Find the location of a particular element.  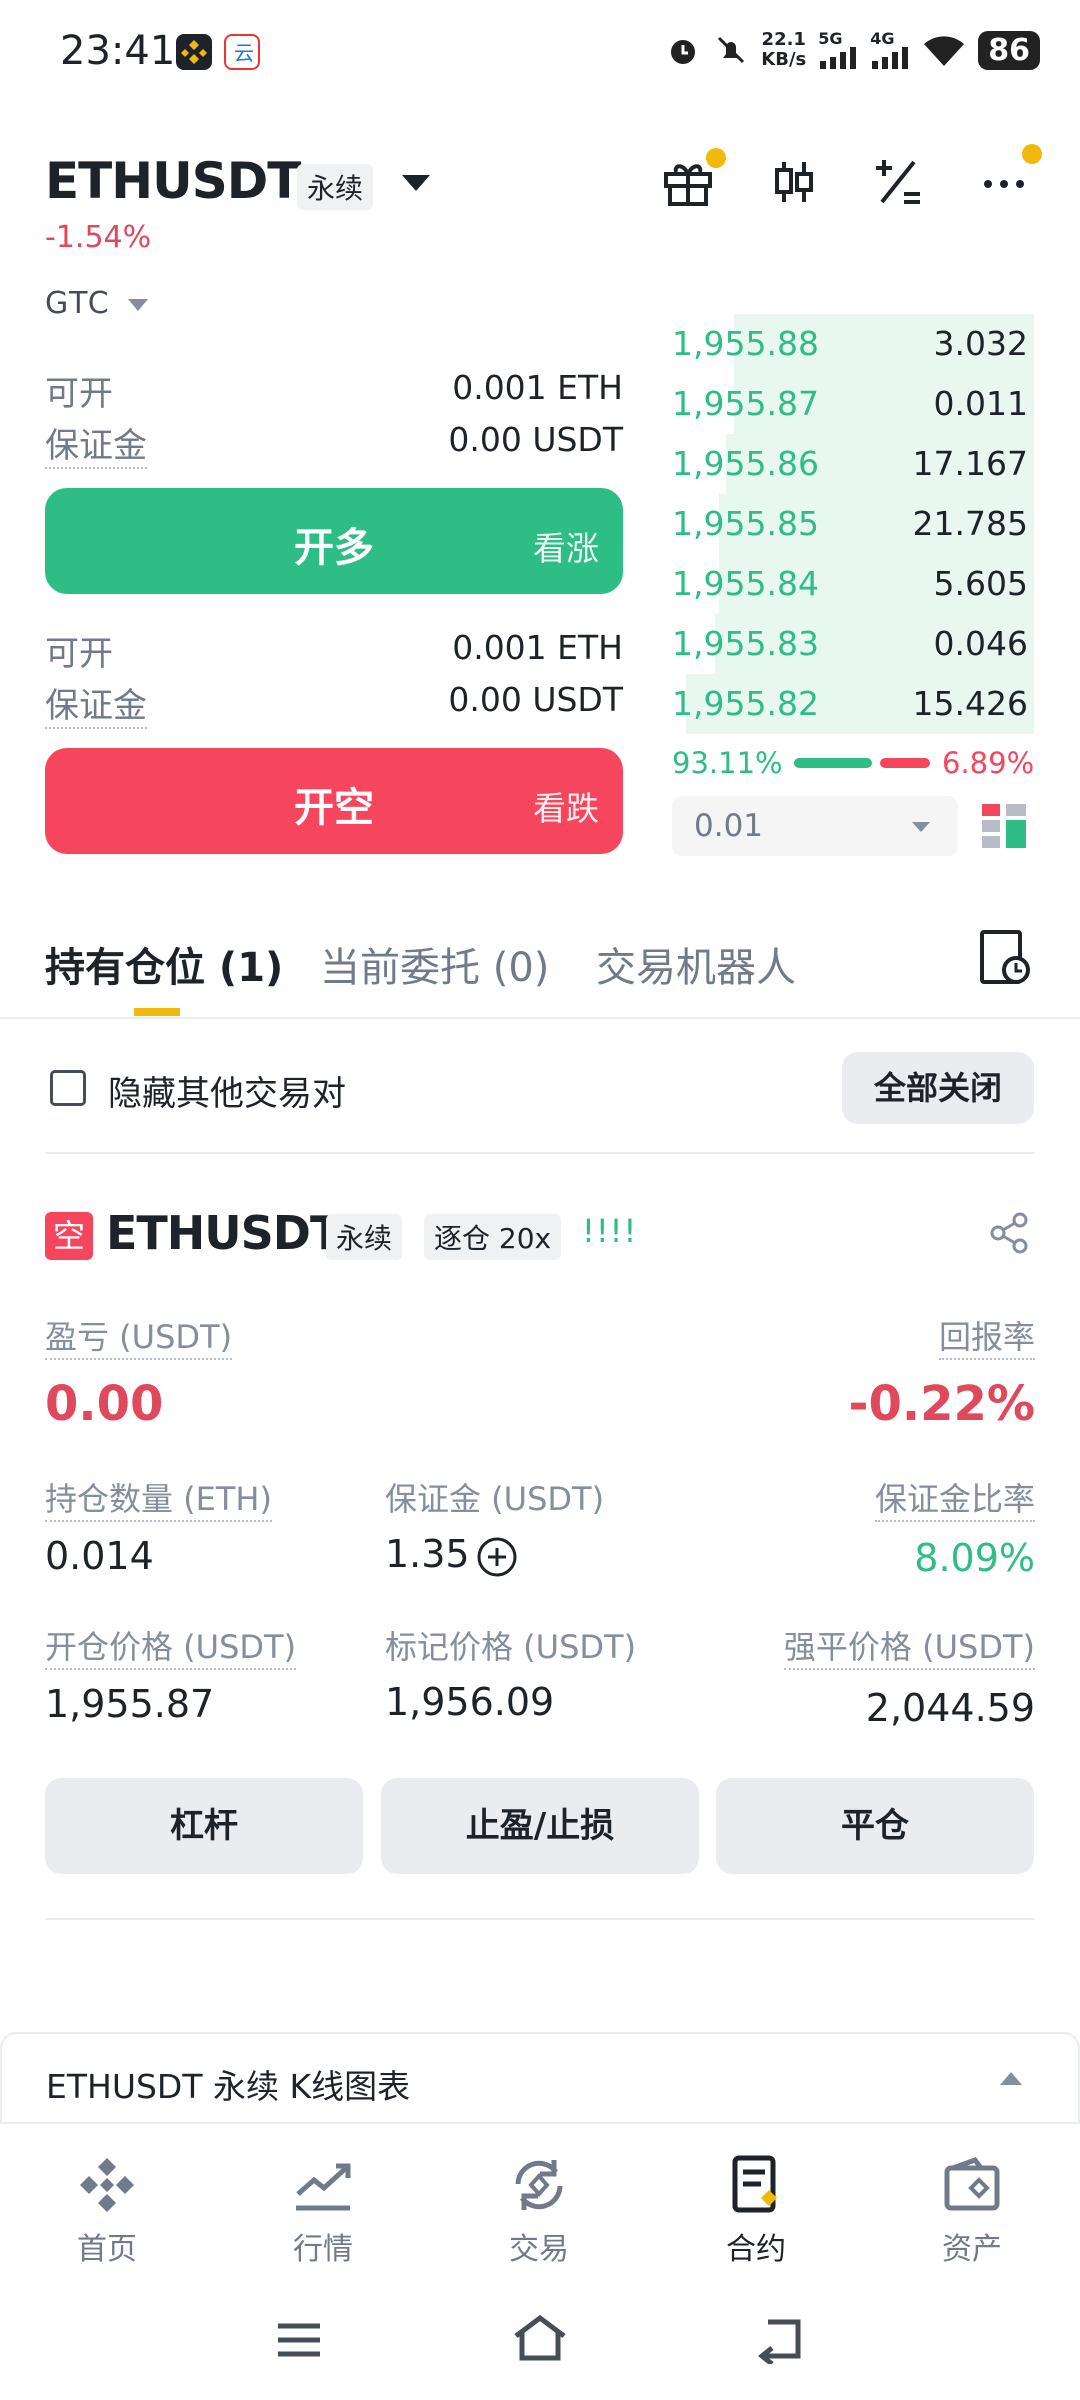

wifi-icon is located at coordinates (944, 51).